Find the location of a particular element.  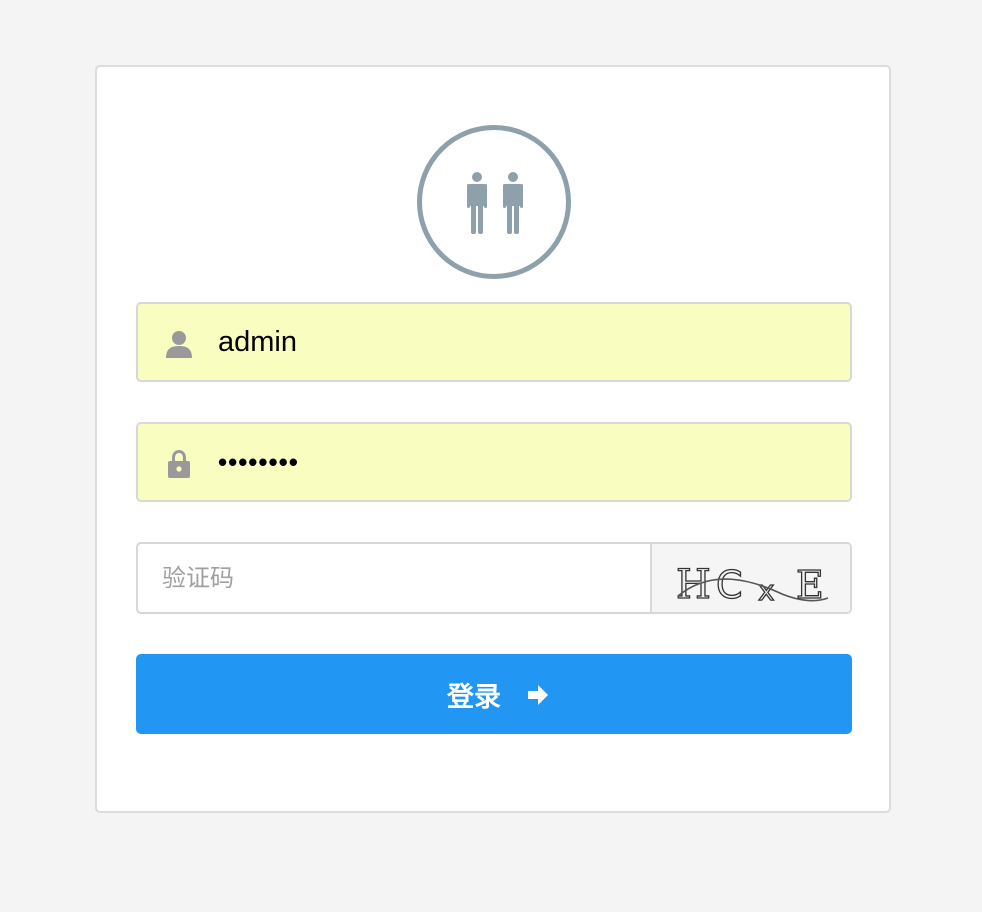

password-field is located at coordinates (494, 462).